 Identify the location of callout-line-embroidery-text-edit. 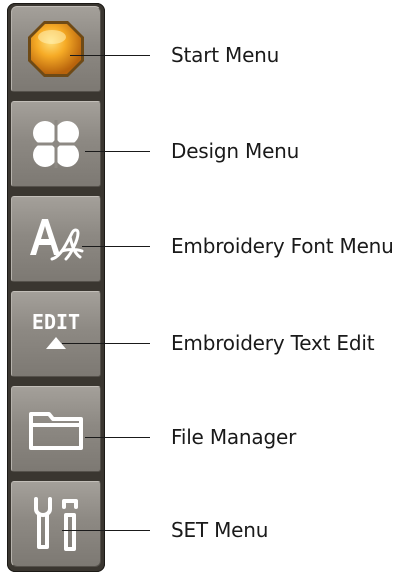
(106, 343).